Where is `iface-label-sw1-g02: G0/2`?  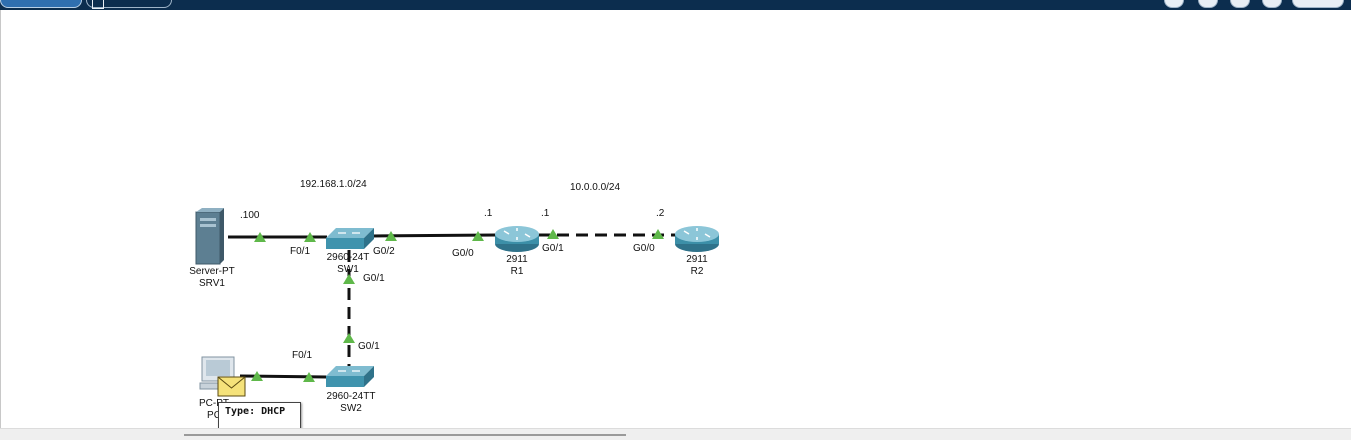
iface-label-sw1-g02: G0/2 is located at coordinates (384, 251).